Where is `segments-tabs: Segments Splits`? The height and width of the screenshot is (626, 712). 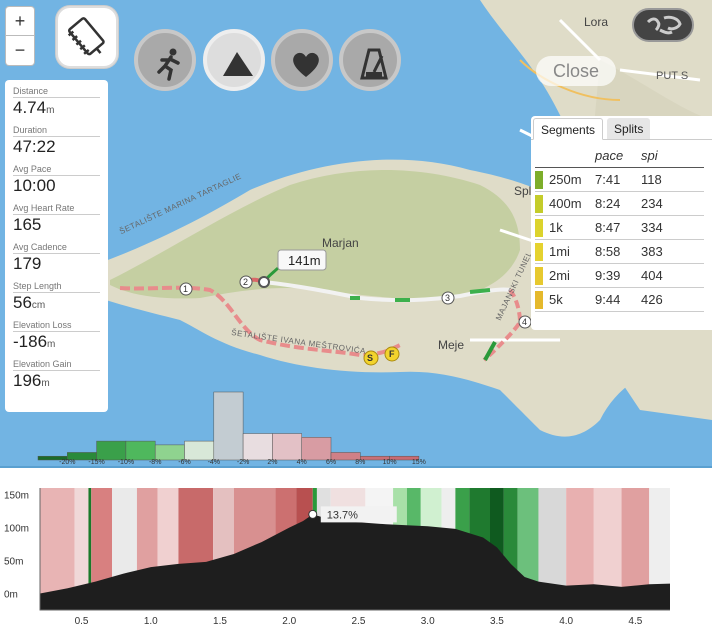
segments-tabs: Segments Splits is located at coordinates (621, 128).